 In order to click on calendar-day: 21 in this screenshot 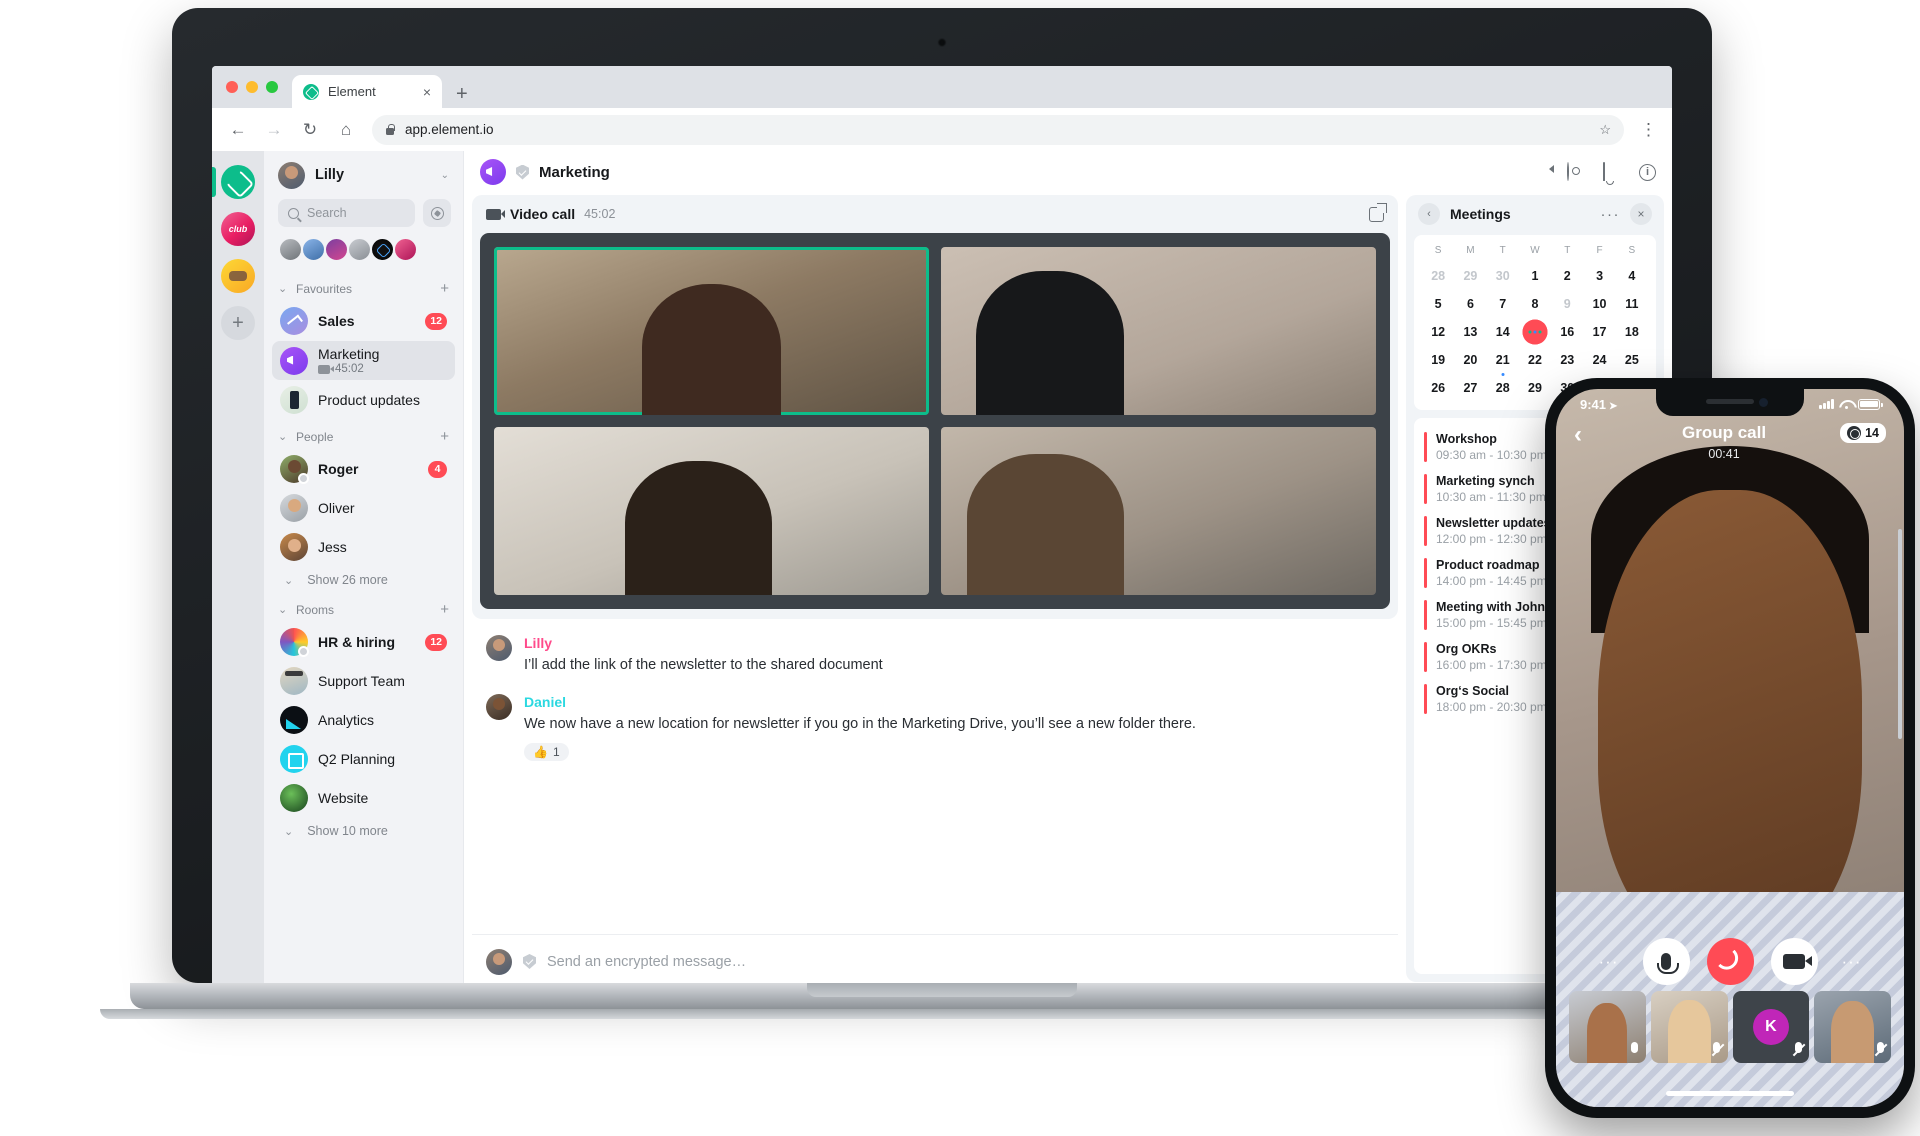, I will do `click(1503, 361)`.